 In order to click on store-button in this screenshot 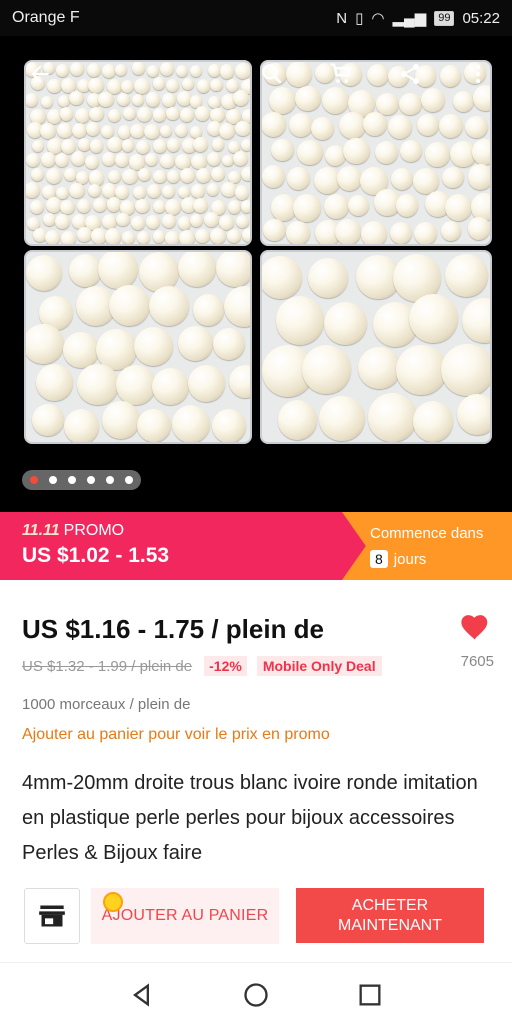, I will do `click(52, 916)`.